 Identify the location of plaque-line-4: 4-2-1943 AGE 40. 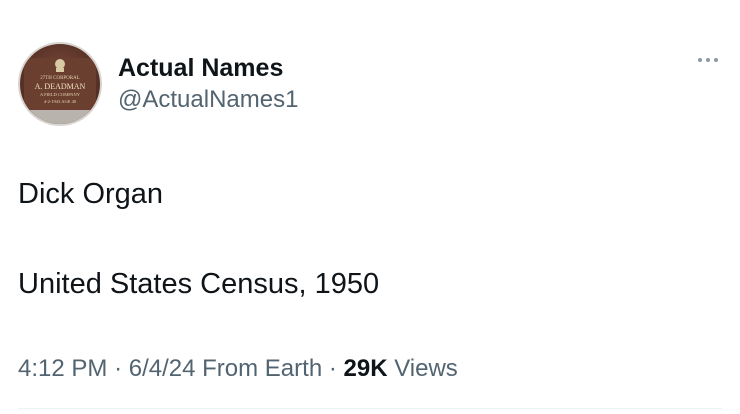
(60, 101).